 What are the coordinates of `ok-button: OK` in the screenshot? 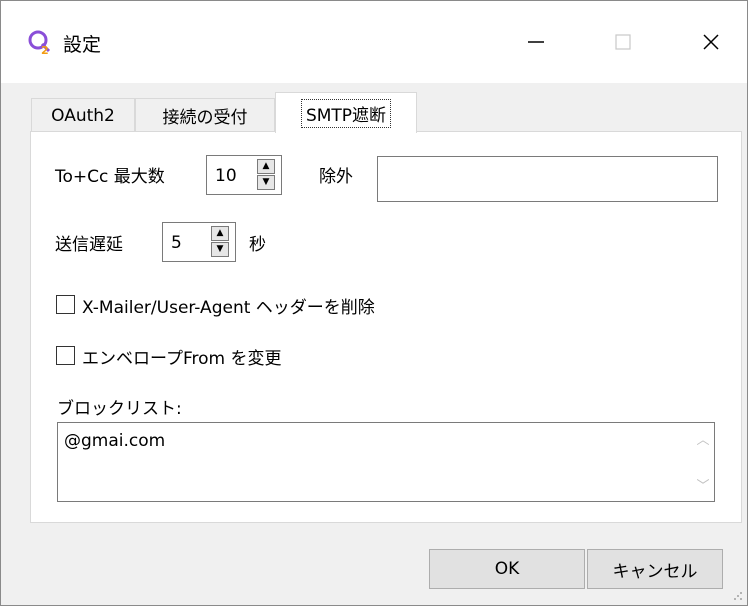 It's located at (507, 569).